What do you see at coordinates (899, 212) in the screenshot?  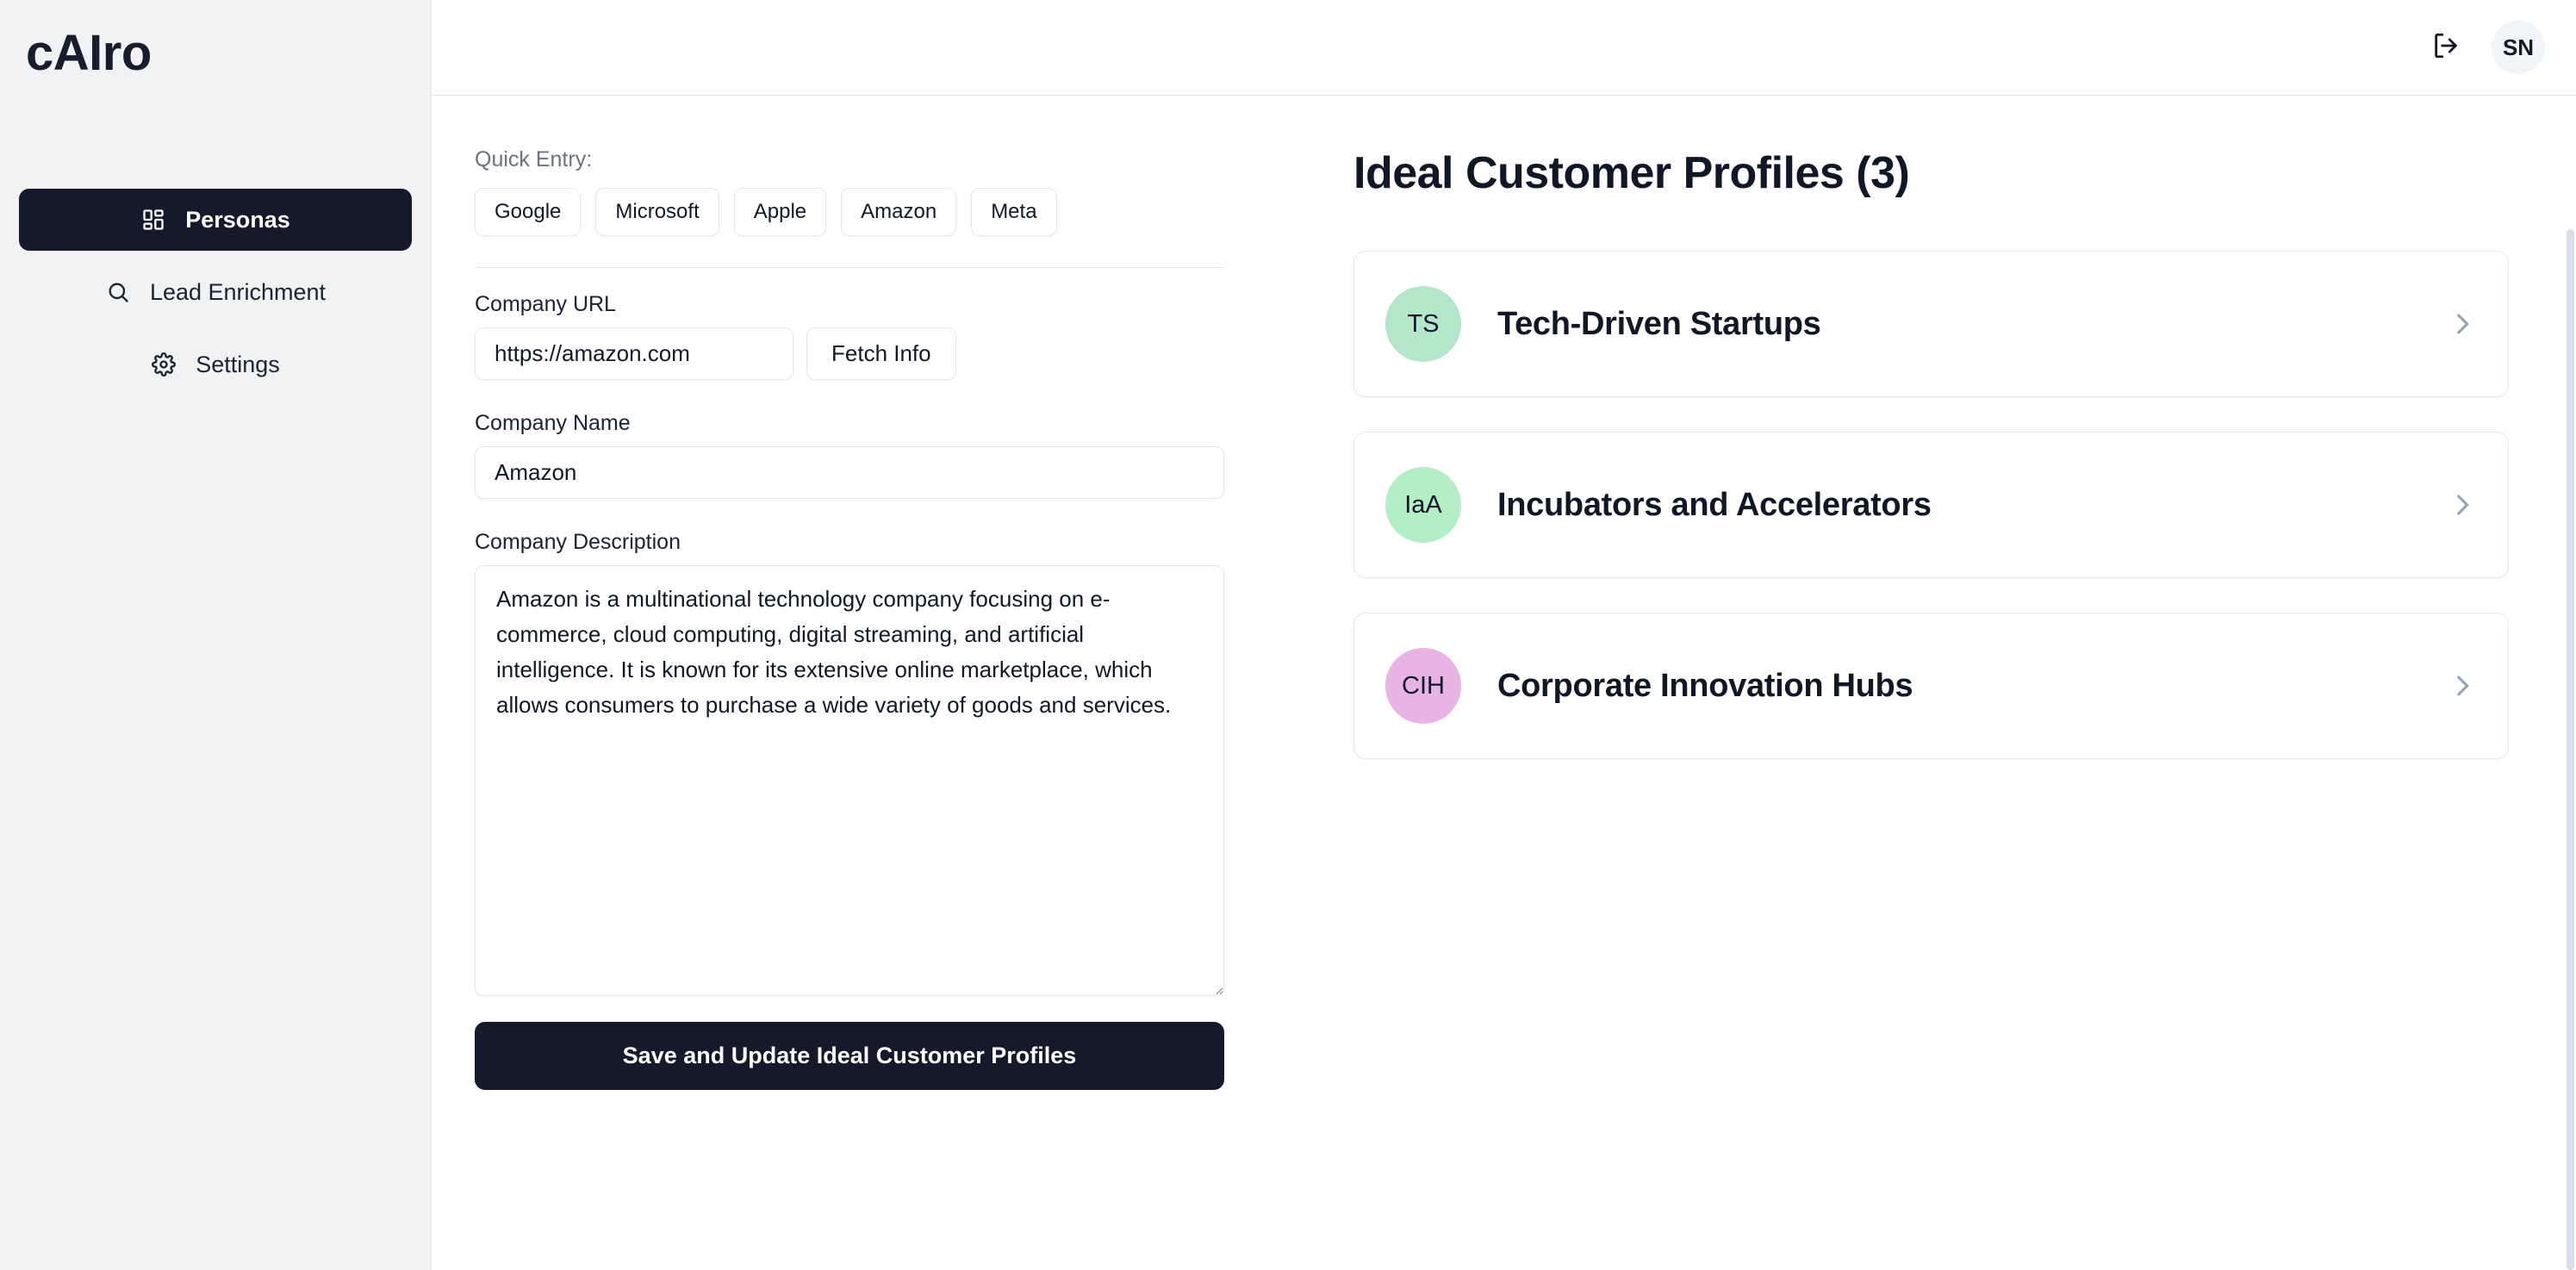 I see `quick-entry-amazon: Amazon` at bounding box center [899, 212].